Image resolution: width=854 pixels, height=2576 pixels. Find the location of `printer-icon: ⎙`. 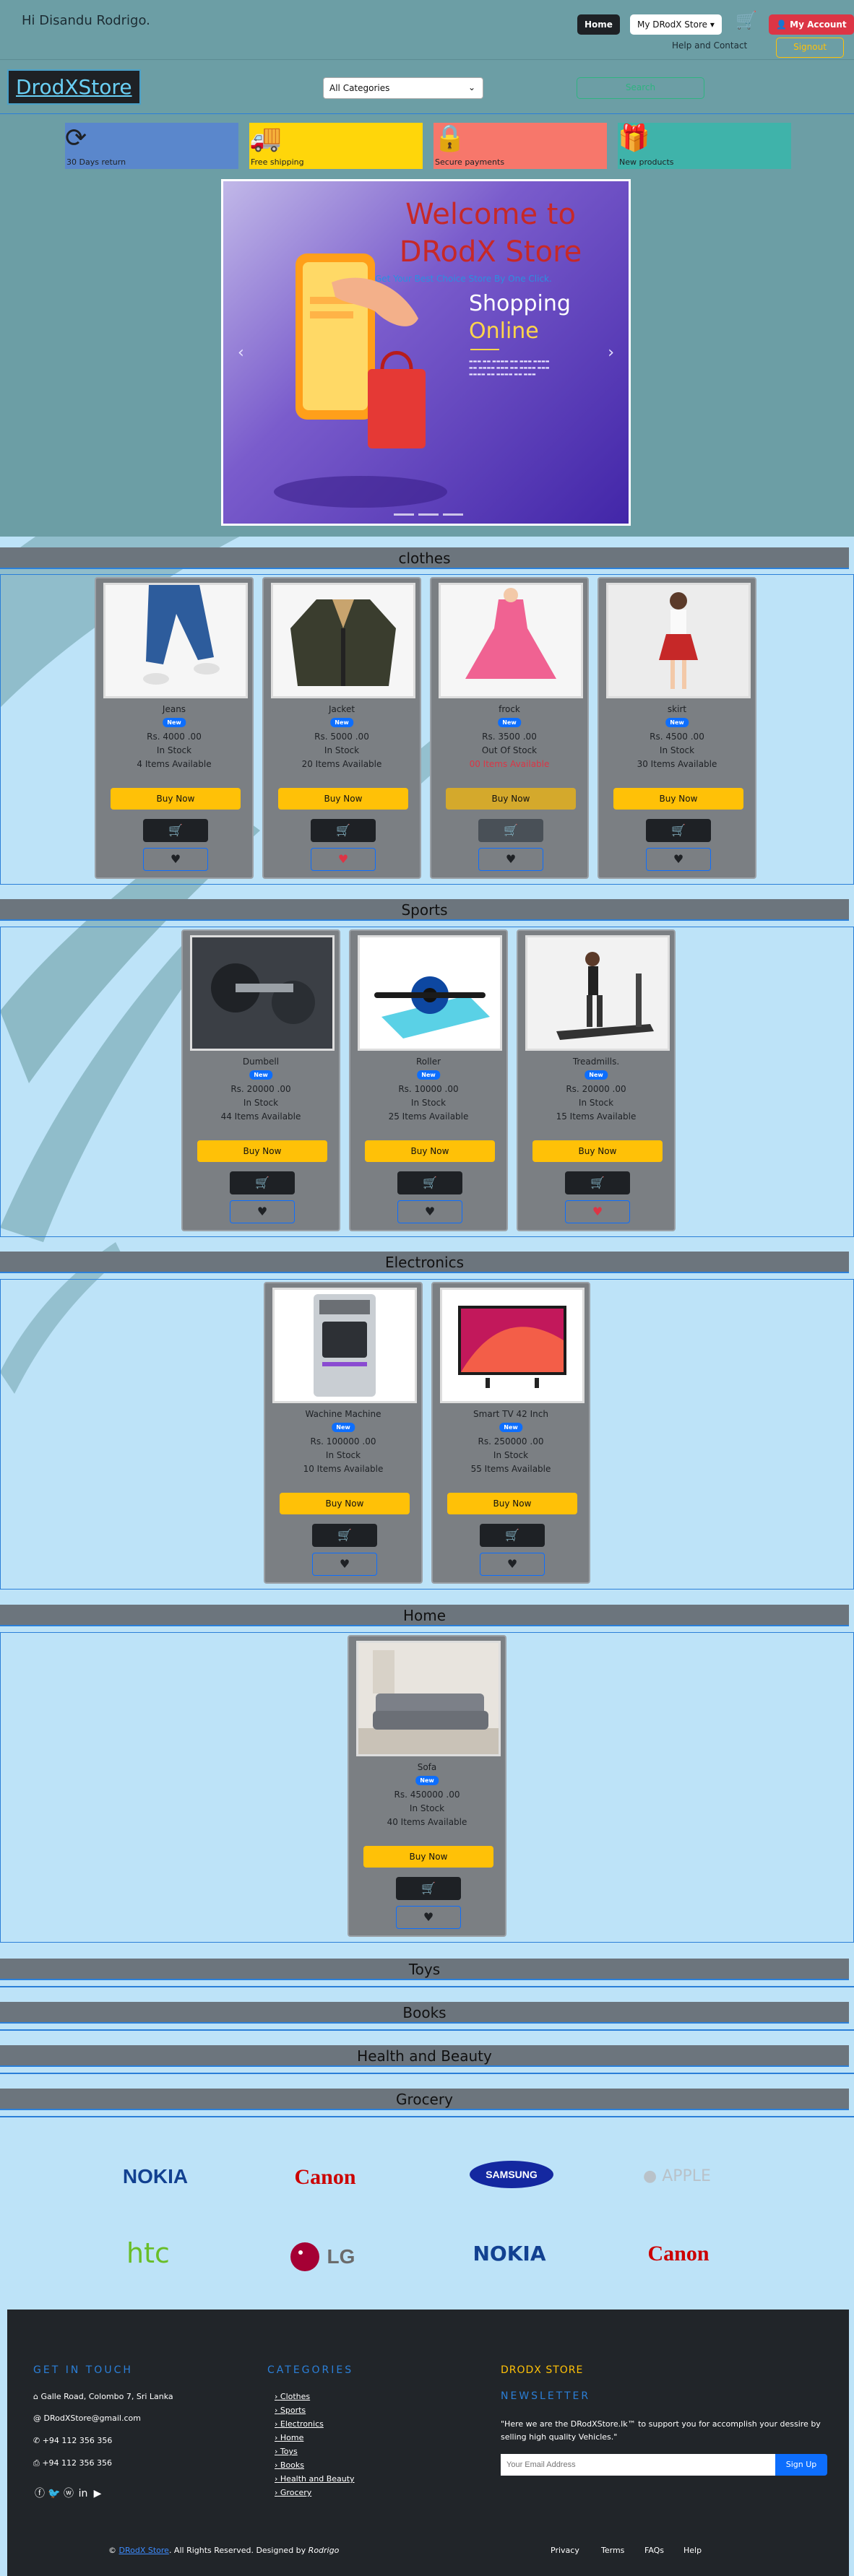

printer-icon: ⎙ is located at coordinates (36, 2463).